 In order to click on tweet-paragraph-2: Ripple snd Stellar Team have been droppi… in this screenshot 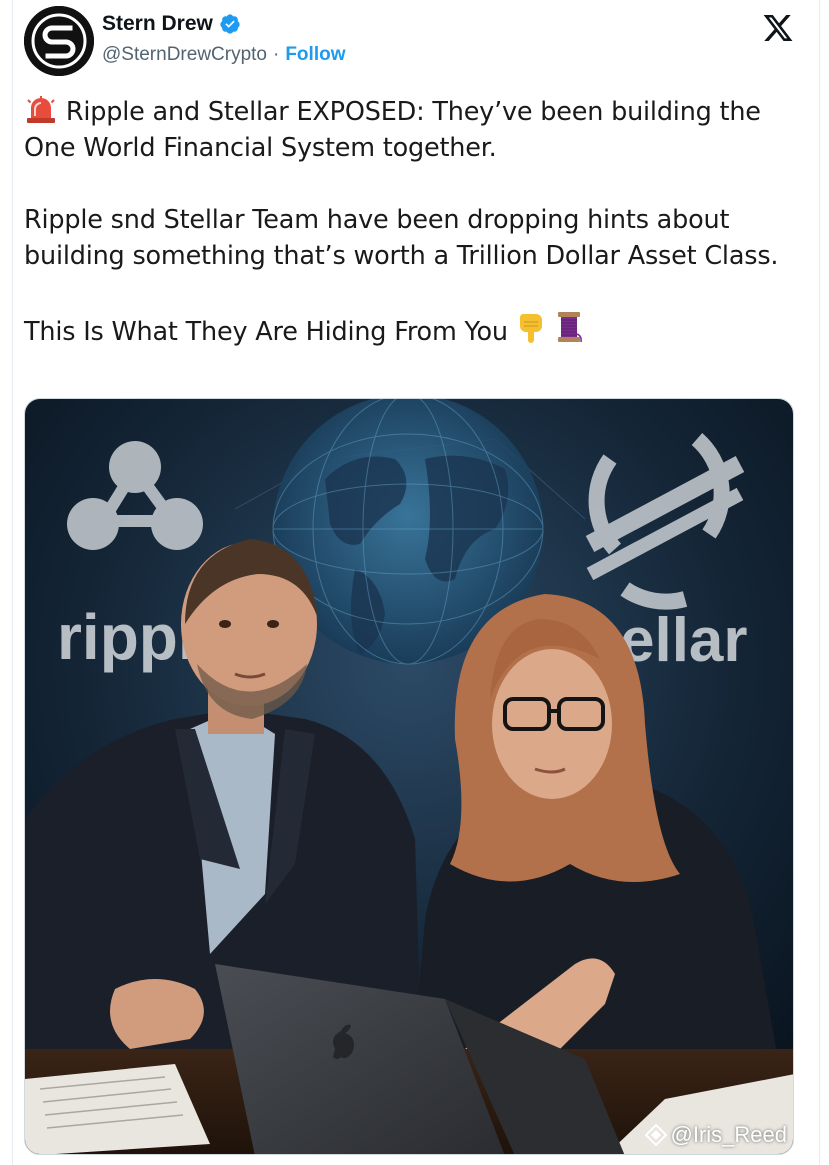, I will do `click(401, 238)`.